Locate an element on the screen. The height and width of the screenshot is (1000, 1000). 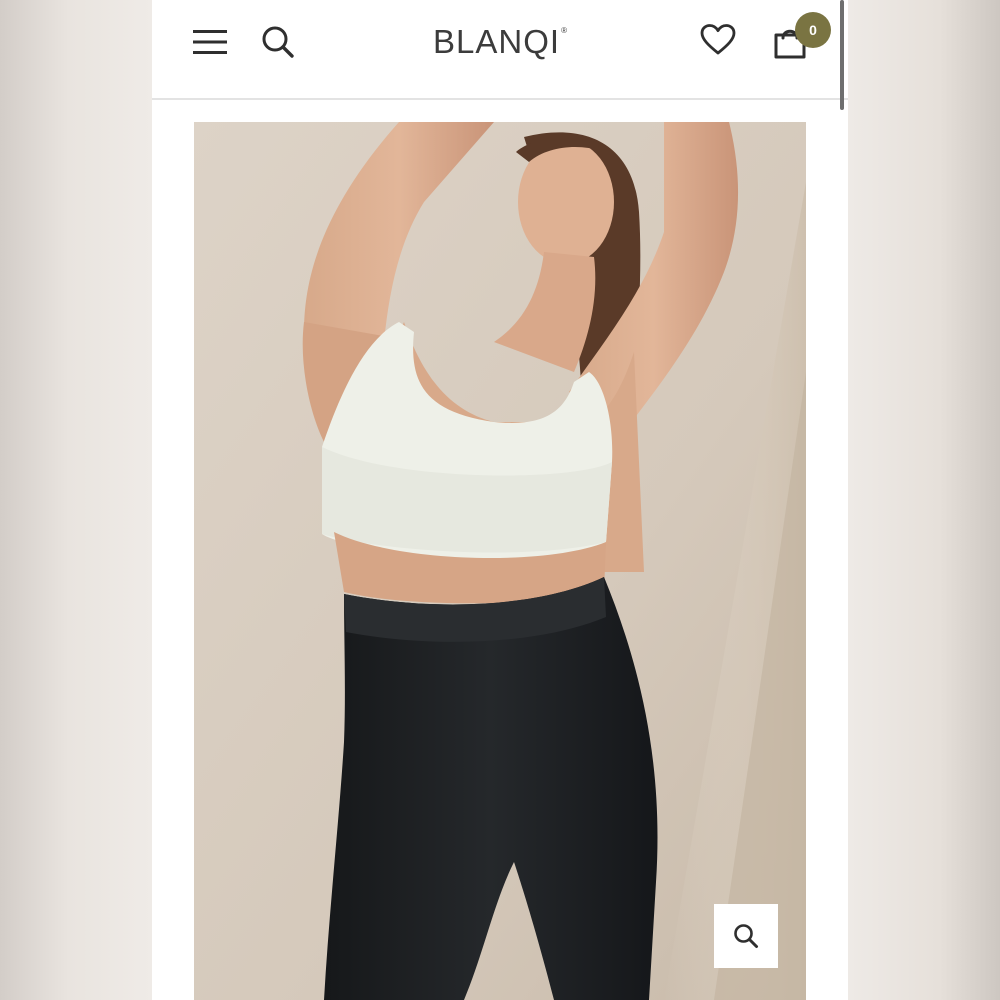
magnifier-zoom-icon is located at coordinates (746, 936).